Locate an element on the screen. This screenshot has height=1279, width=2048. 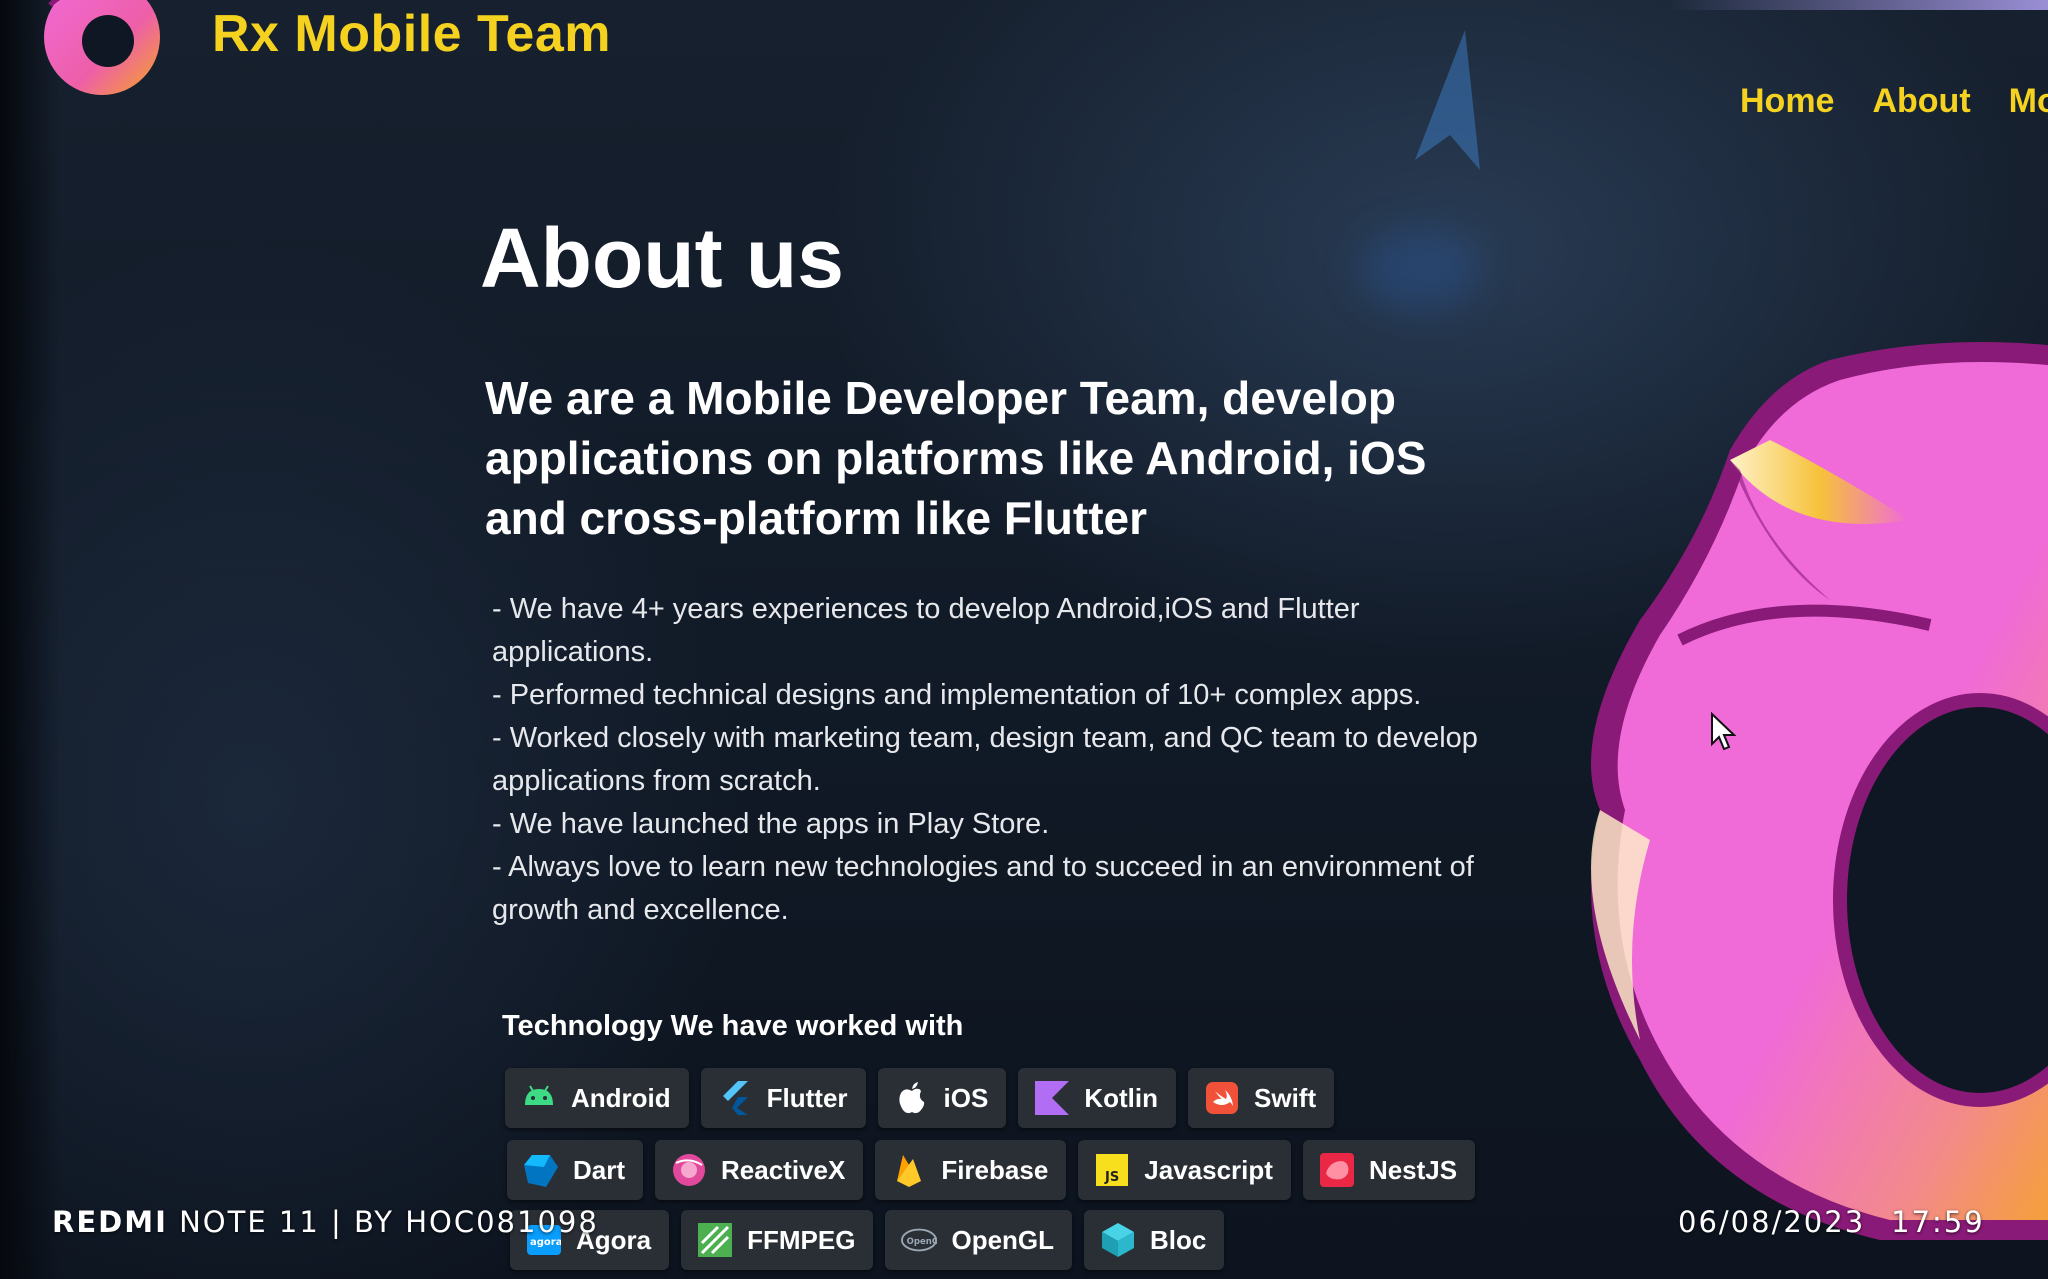
tech-chip-nestjs: NestJS is located at coordinates (1389, 1170).